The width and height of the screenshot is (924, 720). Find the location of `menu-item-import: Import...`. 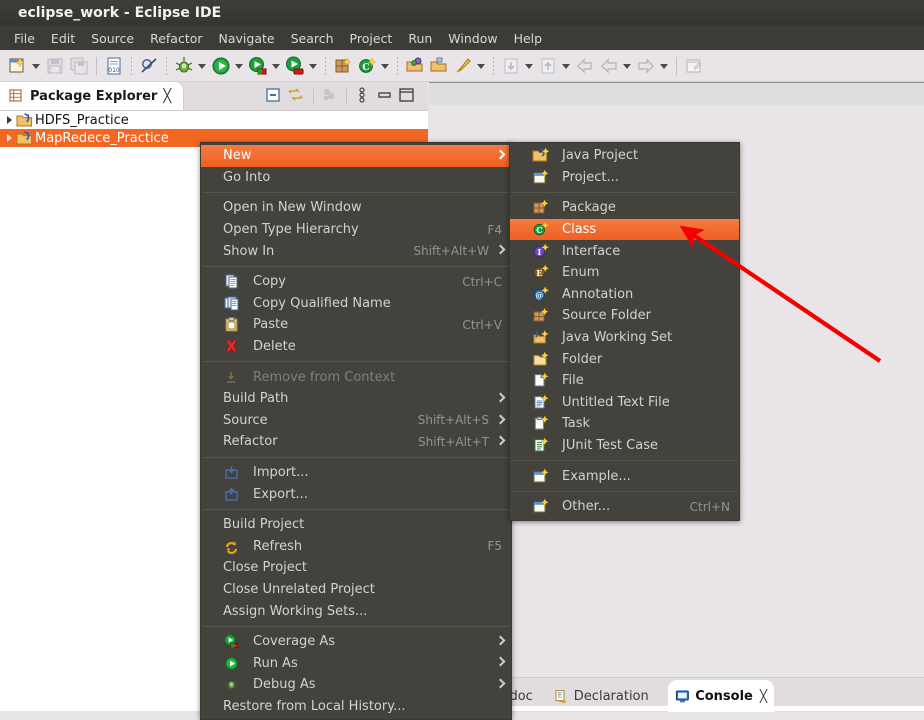

menu-item-import: Import... is located at coordinates (356, 473).